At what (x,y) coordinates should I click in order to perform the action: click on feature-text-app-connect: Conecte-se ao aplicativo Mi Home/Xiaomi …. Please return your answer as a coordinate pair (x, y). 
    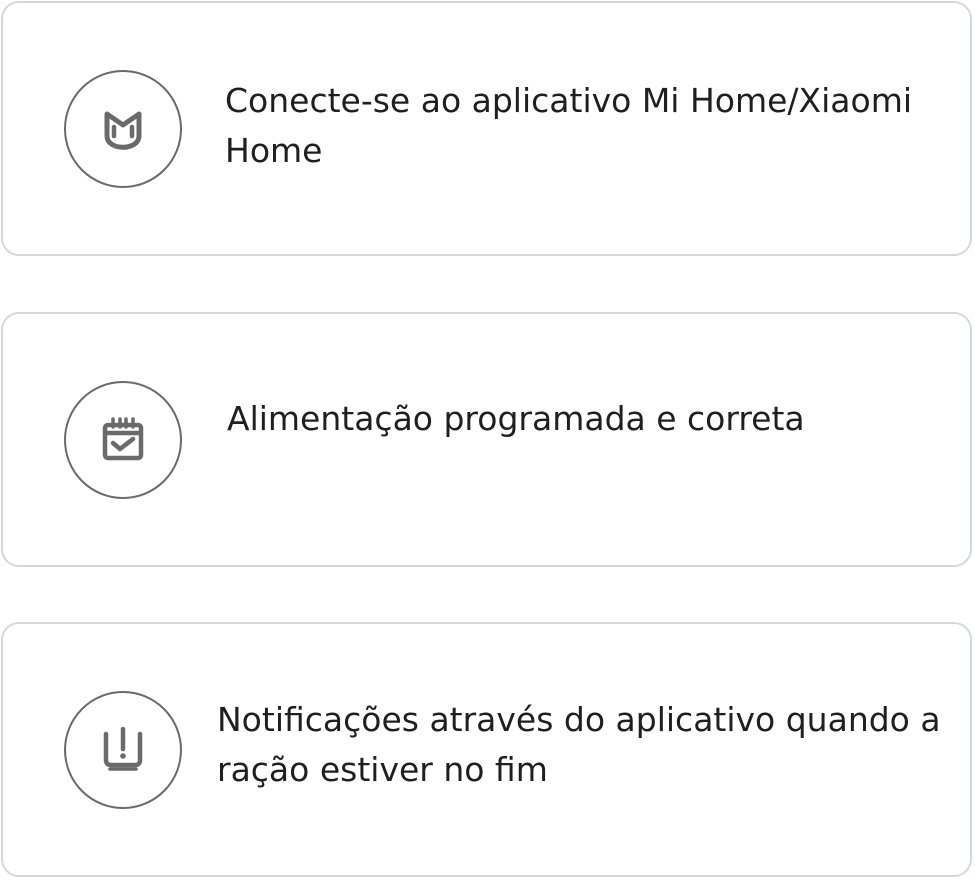
    Looking at the image, I should click on (569, 125).